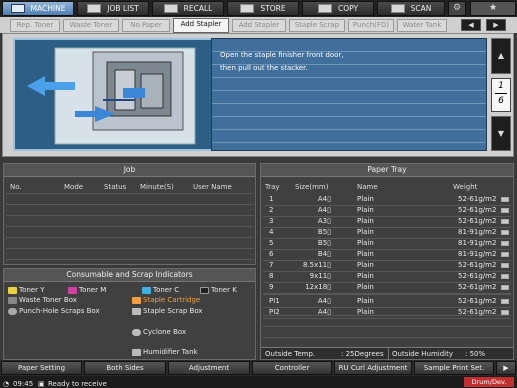 Image resolution: width=517 pixels, height=388 pixels. I want to click on more-button: ▶, so click(506, 368).